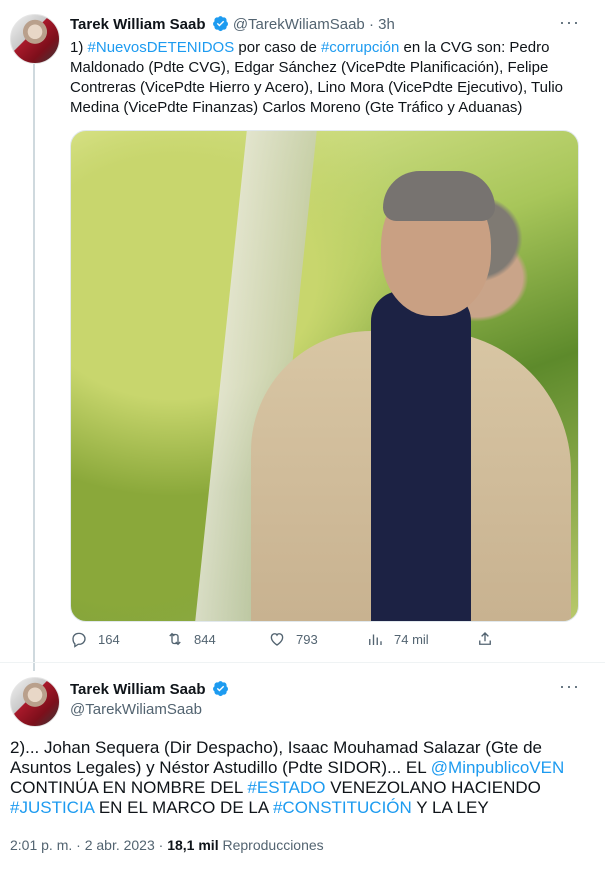  I want to click on views-count: 74 mil, so click(411, 639).